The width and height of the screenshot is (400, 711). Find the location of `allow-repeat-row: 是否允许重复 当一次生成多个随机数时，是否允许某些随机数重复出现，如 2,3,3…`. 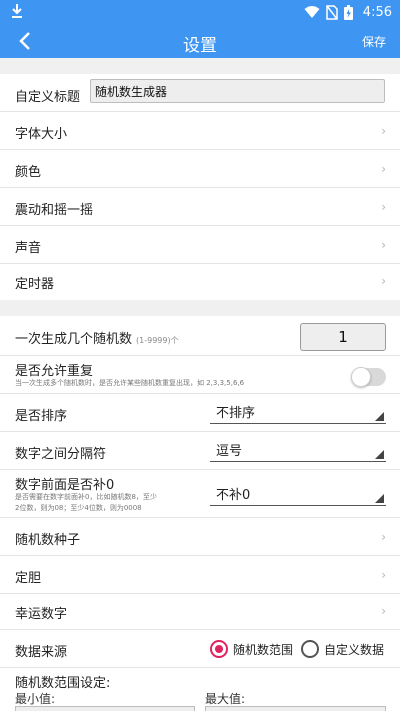

allow-repeat-row: 是否允许重复 当一次生成多个随机数时，是否允许某些随机数重复出现，如 2,3,3… is located at coordinates (200, 375).